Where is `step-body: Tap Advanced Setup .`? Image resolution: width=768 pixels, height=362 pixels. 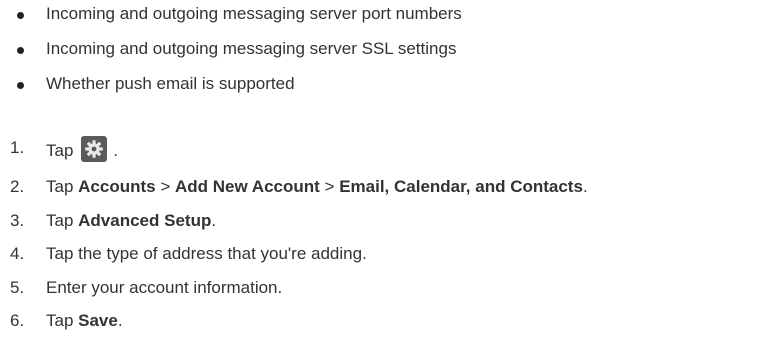
step-body: Tap Advanced Setup . is located at coordinates (131, 221).